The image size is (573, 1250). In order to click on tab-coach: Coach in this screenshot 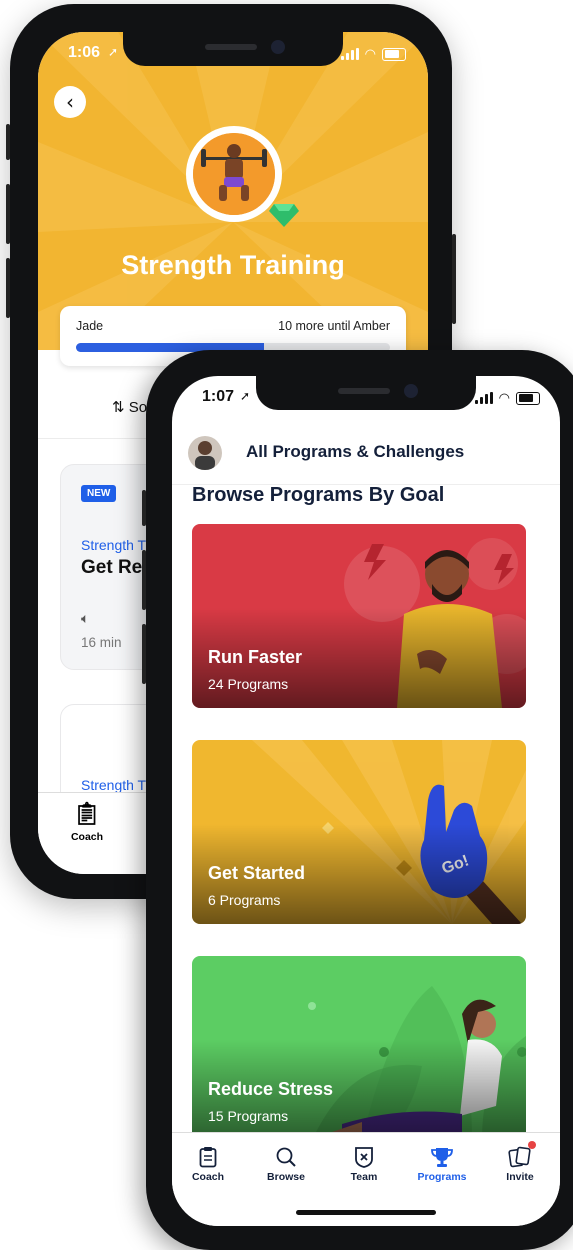, I will do `click(208, 1163)`.